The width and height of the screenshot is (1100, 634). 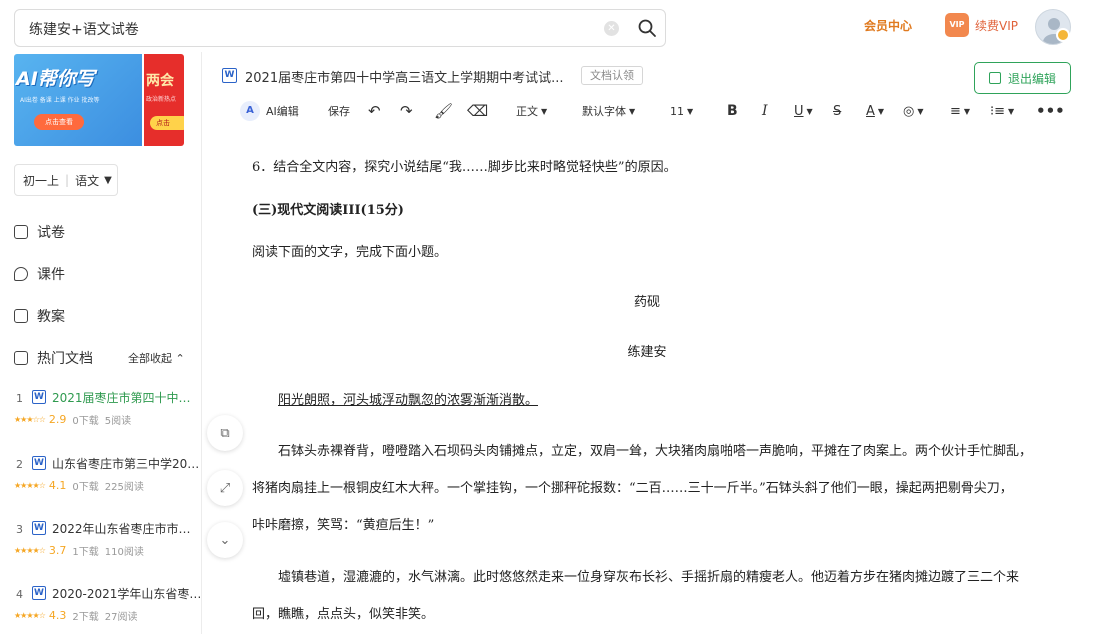 I want to click on copy-icon: ⧉, so click(x=225, y=433).